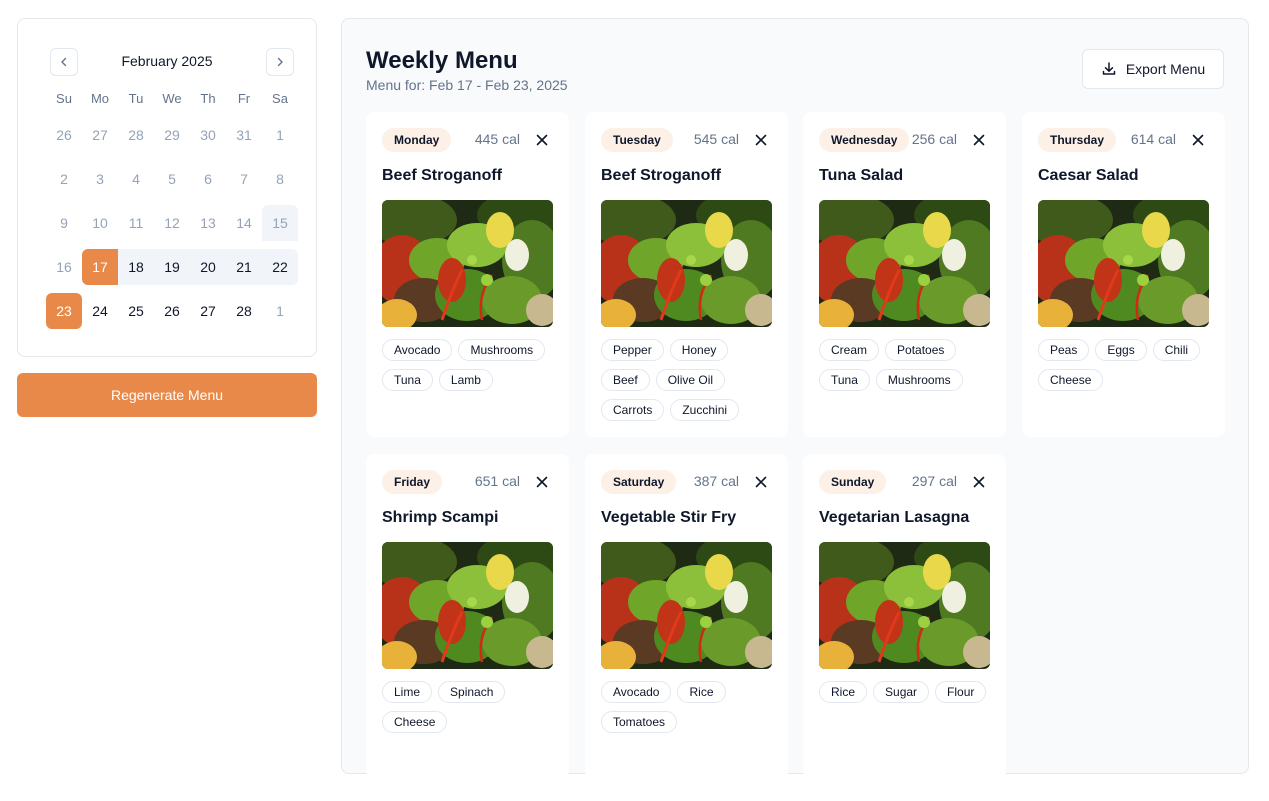  What do you see at coordinates (417, 140) in the screenshot?
I see `day-badge: Monday` at bounding box center [417, 140].